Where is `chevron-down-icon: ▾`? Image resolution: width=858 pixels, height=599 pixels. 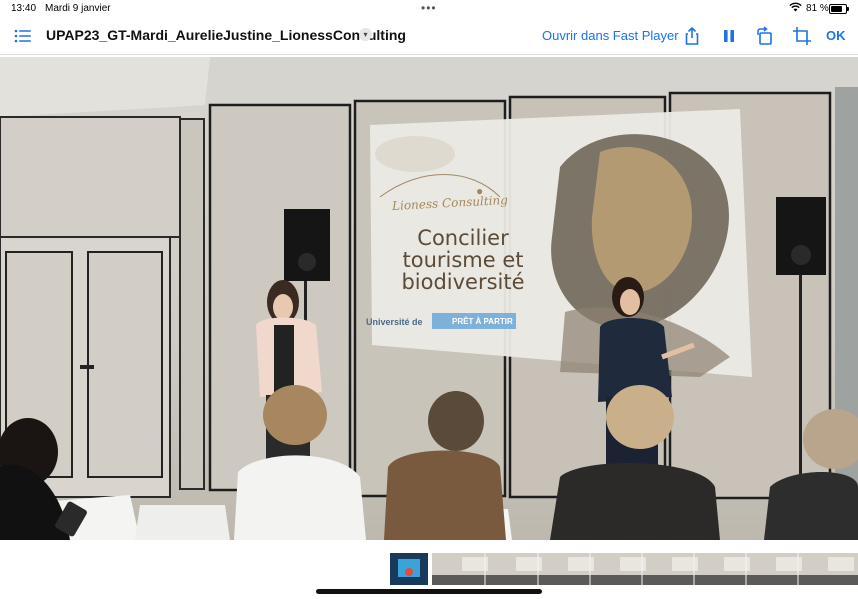 chevron-down-icon: ▾ is located at coordinates (365, 34).